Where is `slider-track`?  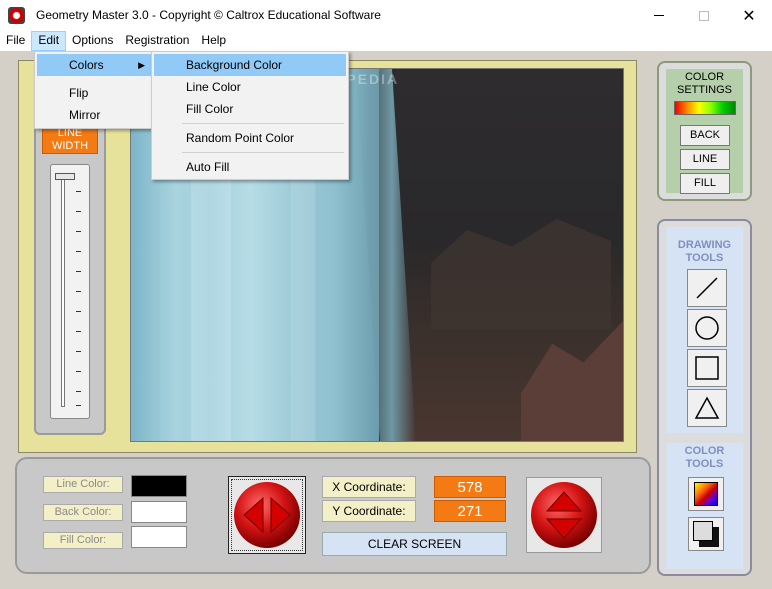
slider-track is located at coordinates (63, 291).